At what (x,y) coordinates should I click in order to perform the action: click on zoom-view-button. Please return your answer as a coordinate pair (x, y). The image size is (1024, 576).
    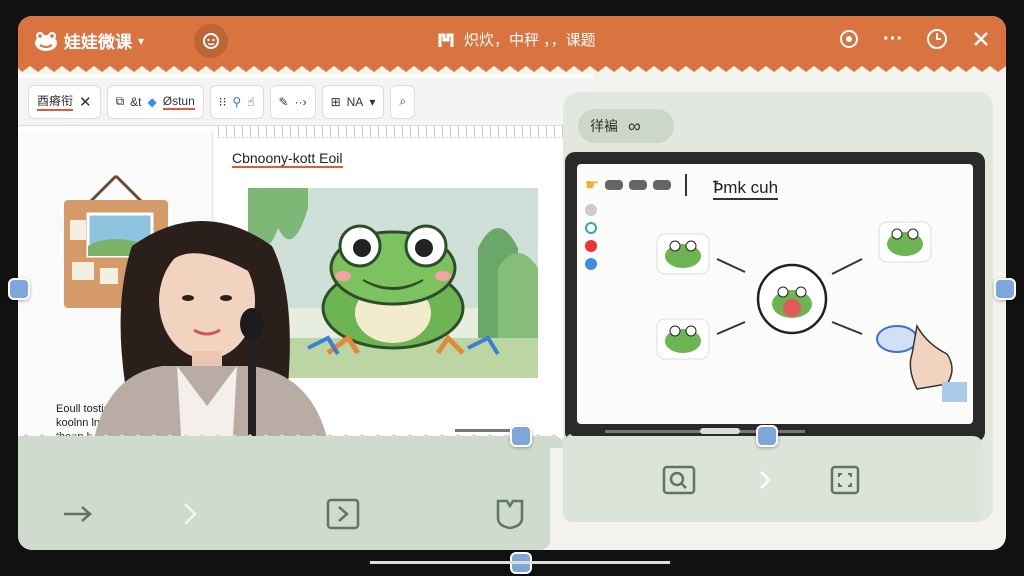
    Looking at the image, I should click on (679, 480).